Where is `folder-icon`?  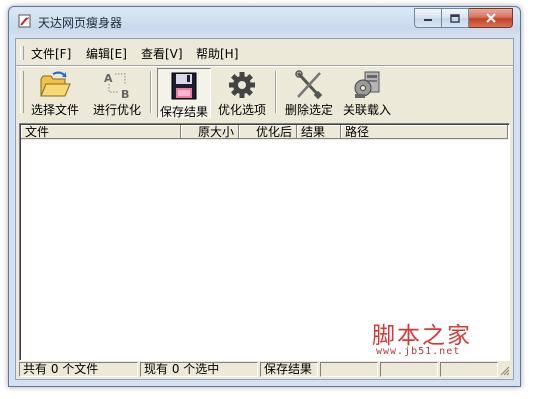
folder-icon is located at coordinates (55, 84).